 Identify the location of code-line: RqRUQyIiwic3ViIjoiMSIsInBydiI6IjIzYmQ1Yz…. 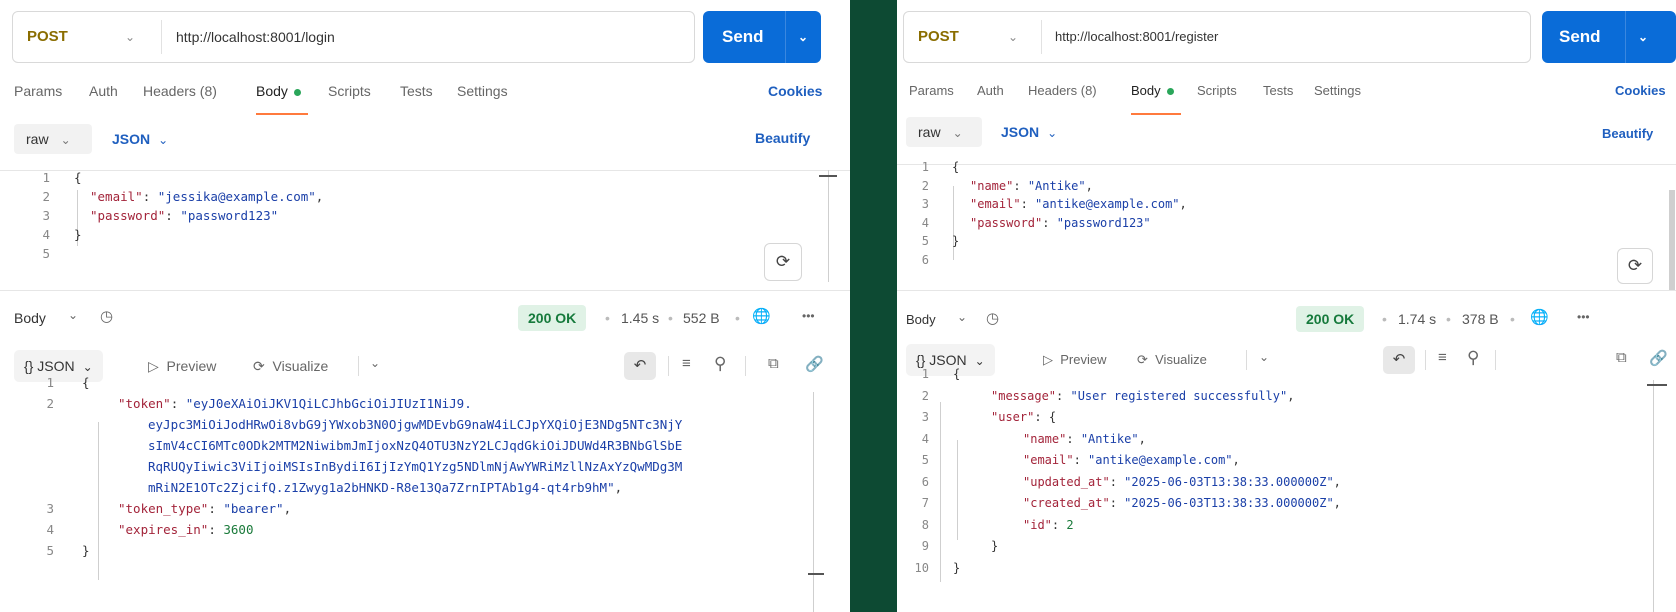
(415, 466).